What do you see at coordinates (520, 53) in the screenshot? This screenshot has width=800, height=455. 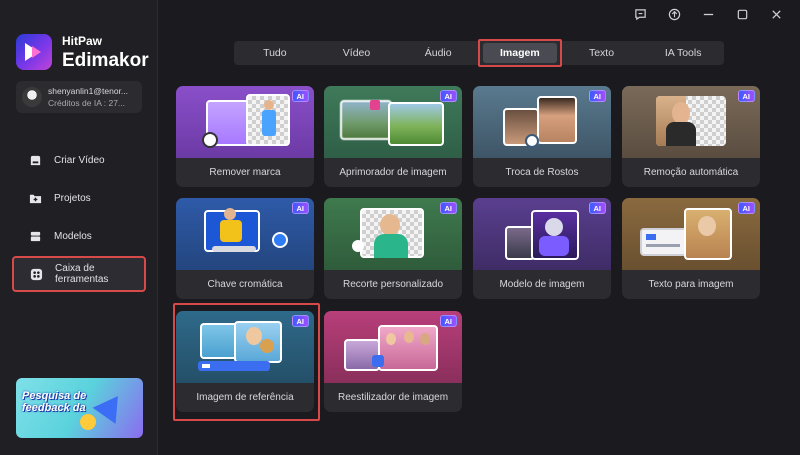 I see `tab-image: Imagem` at bounding box center [520, 53].